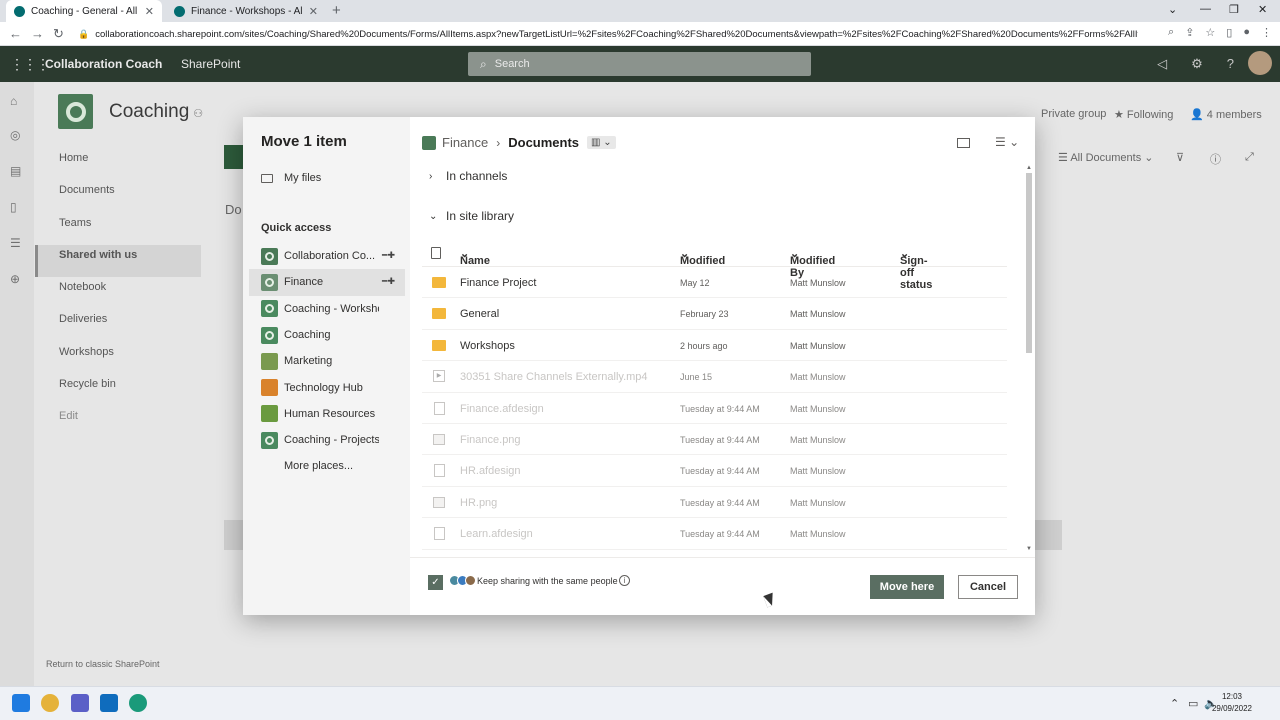  Describe the element at coordinates (1193, 703) in the screenshot. I see `network-icon: ▭` at that location.